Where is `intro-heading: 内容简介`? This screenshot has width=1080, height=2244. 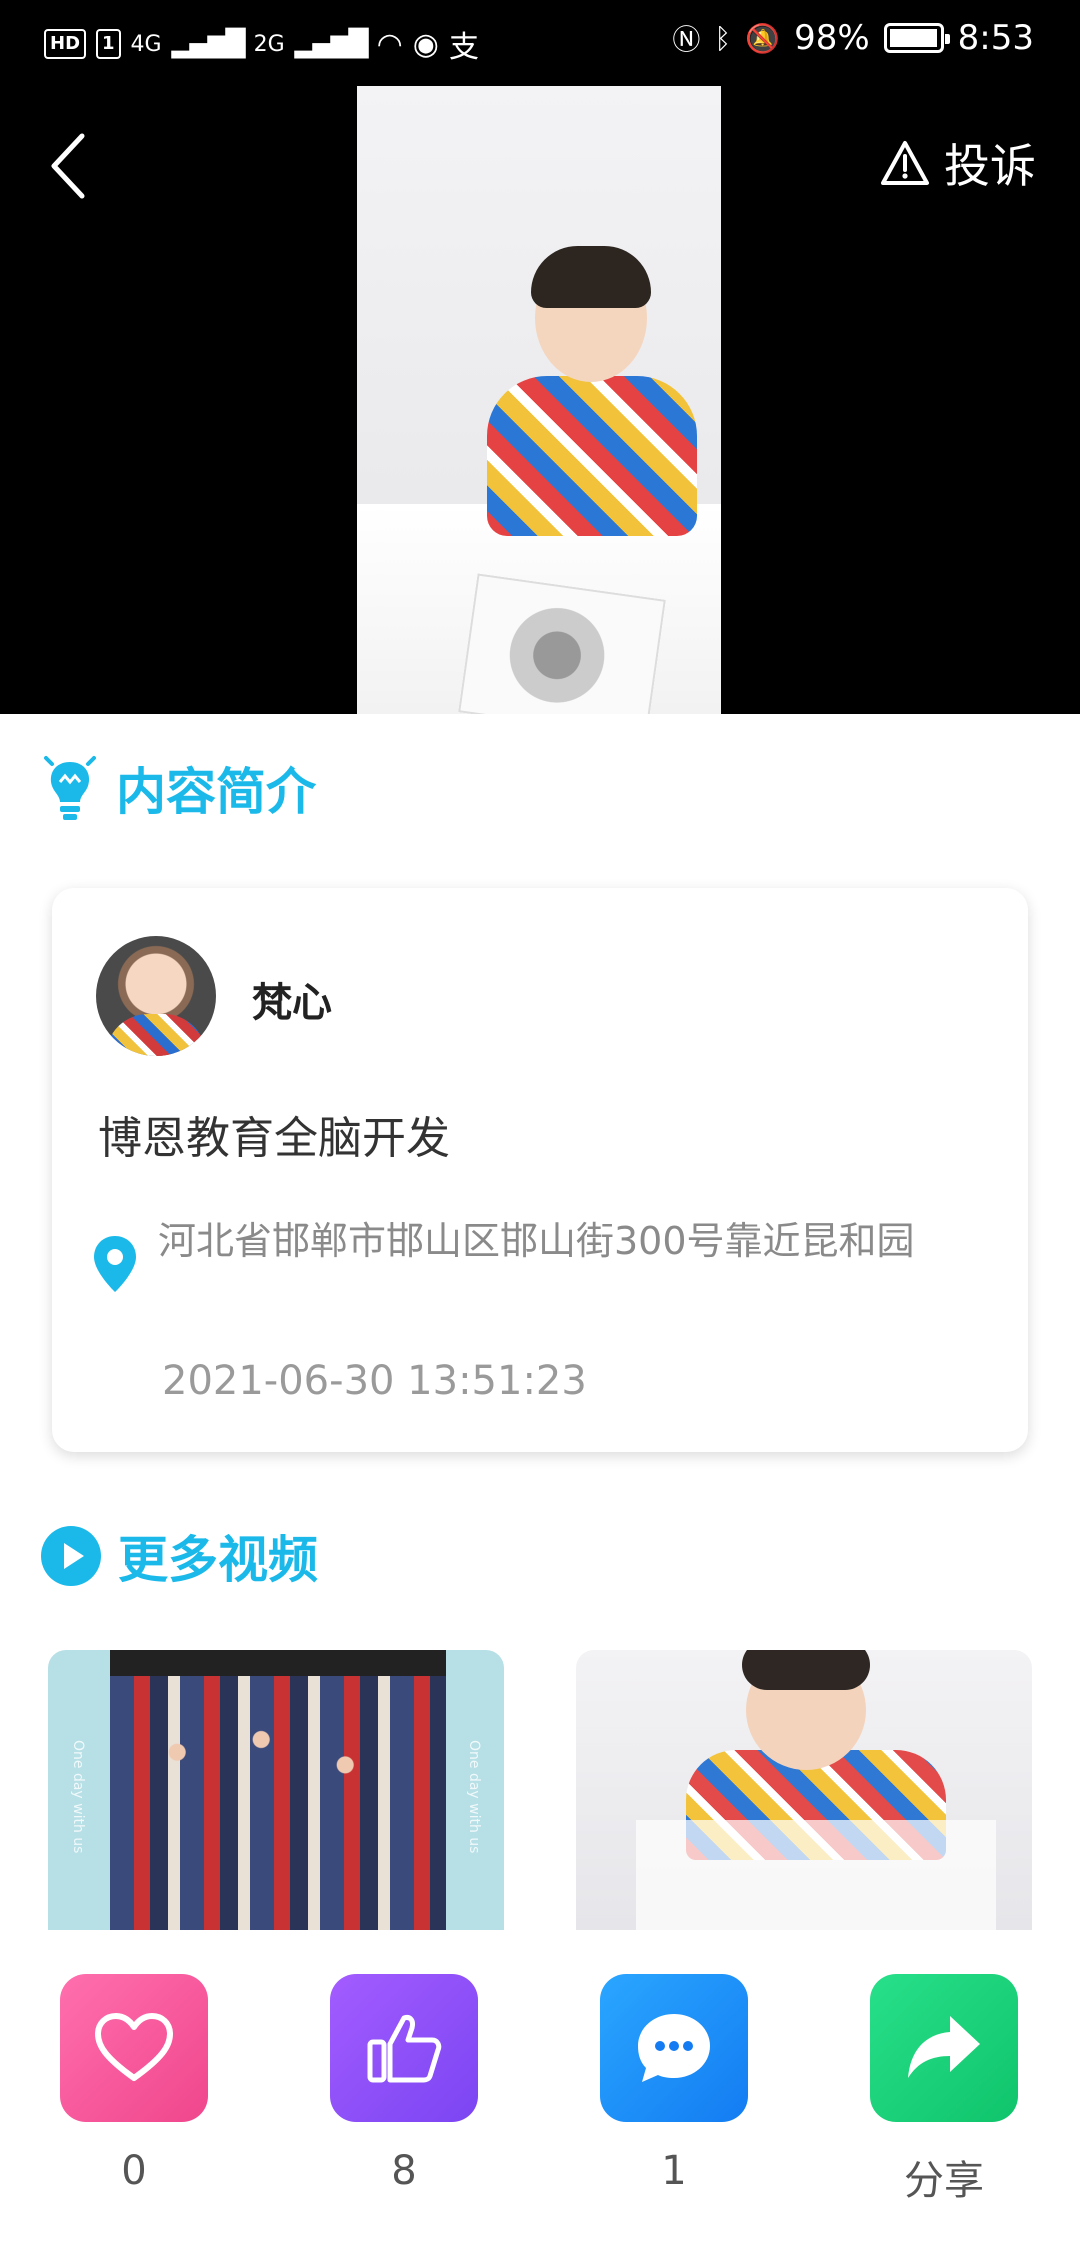
intro-heading: 内容简介 is located at coordinates (178, 788).